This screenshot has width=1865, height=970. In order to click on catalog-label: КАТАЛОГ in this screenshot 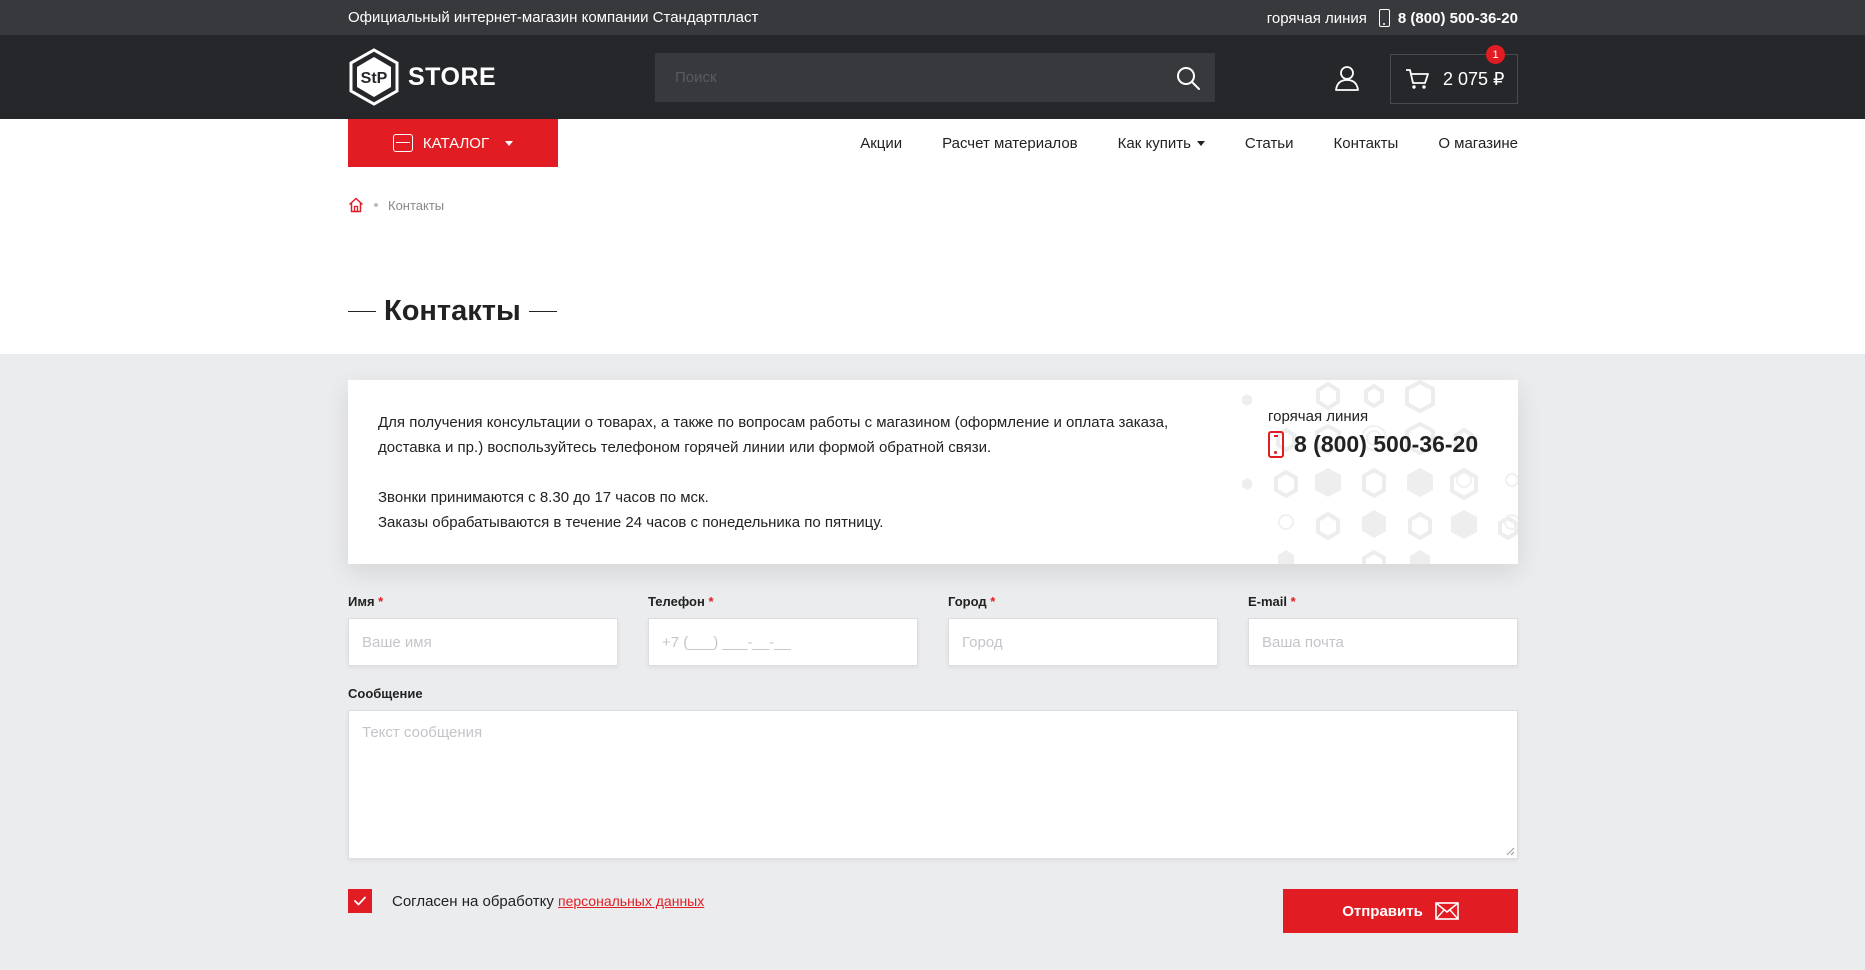, I will do `click(456, 143)`.